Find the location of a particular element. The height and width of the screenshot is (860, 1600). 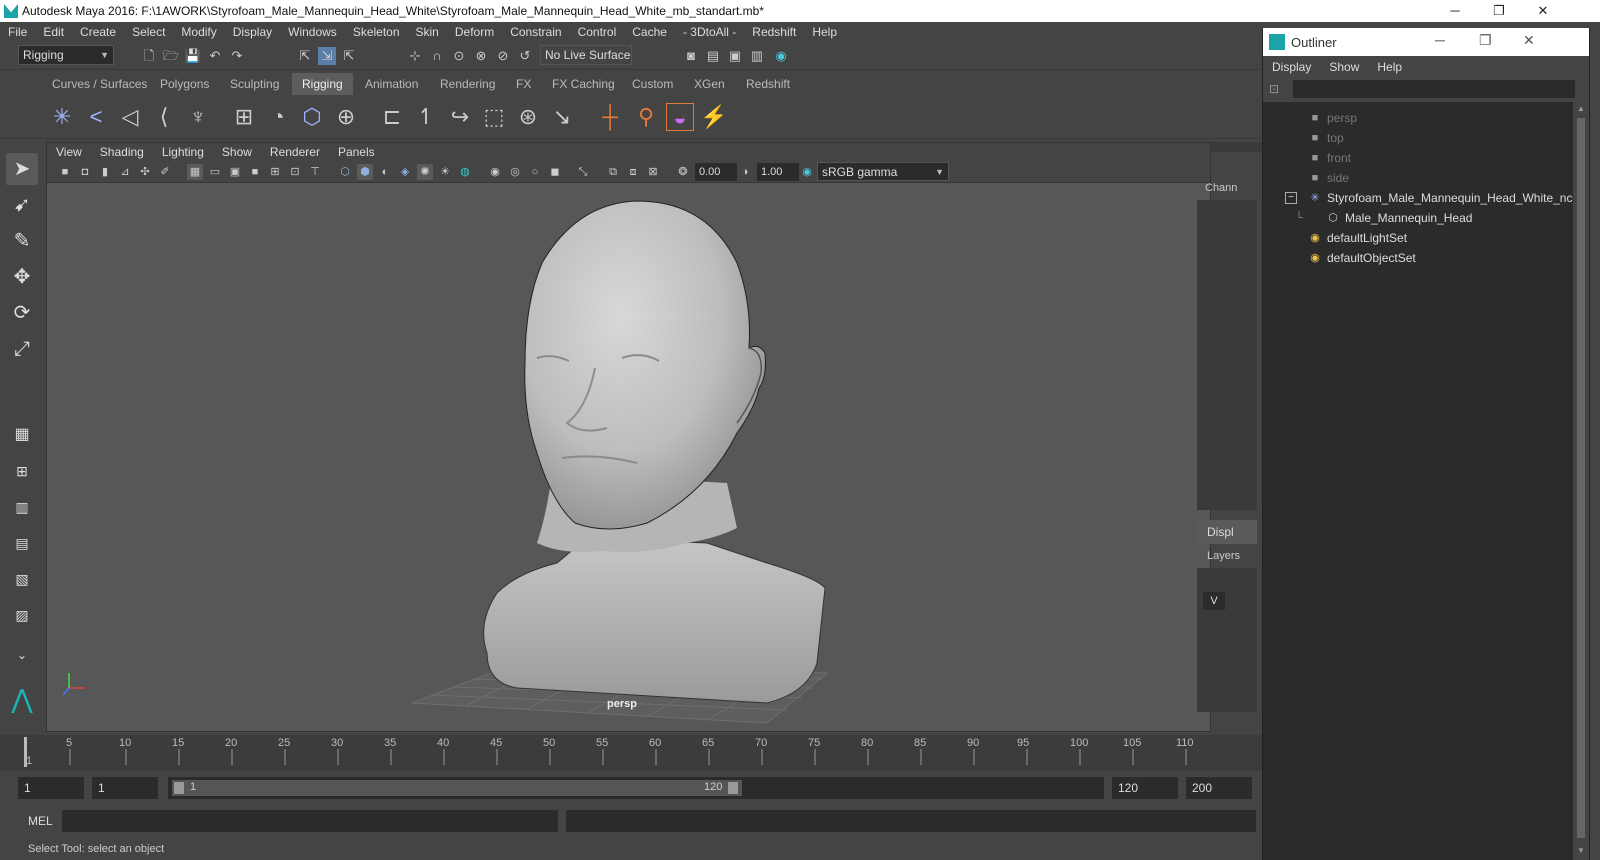

smooth-shade-icon: ⬢ is located at coordinates (365, 172).